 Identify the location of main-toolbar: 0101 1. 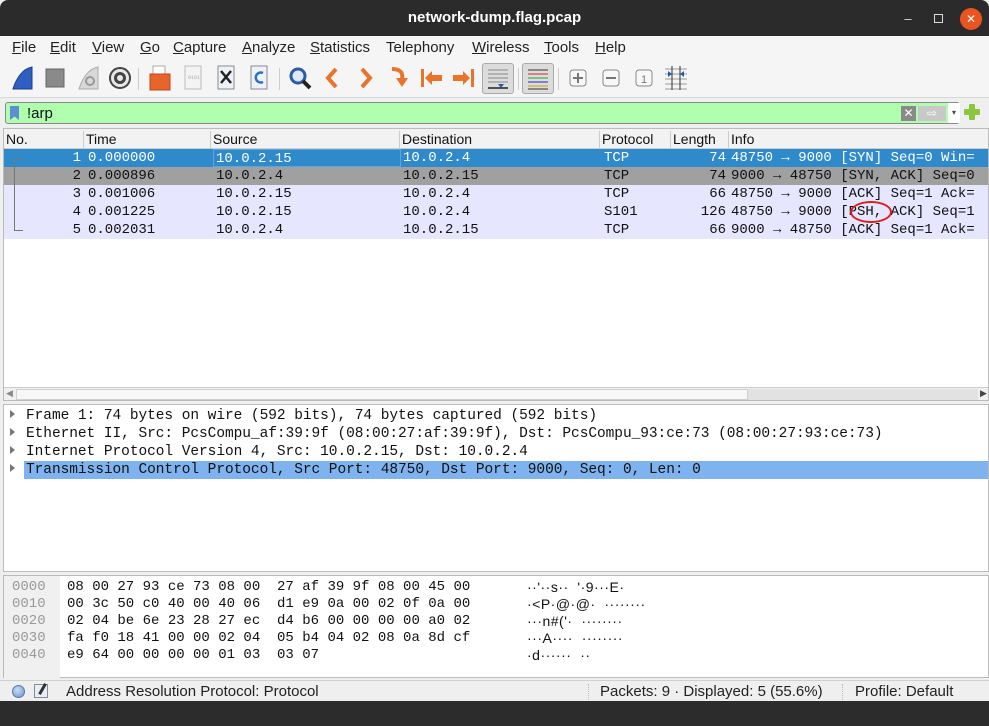
(494, 79).